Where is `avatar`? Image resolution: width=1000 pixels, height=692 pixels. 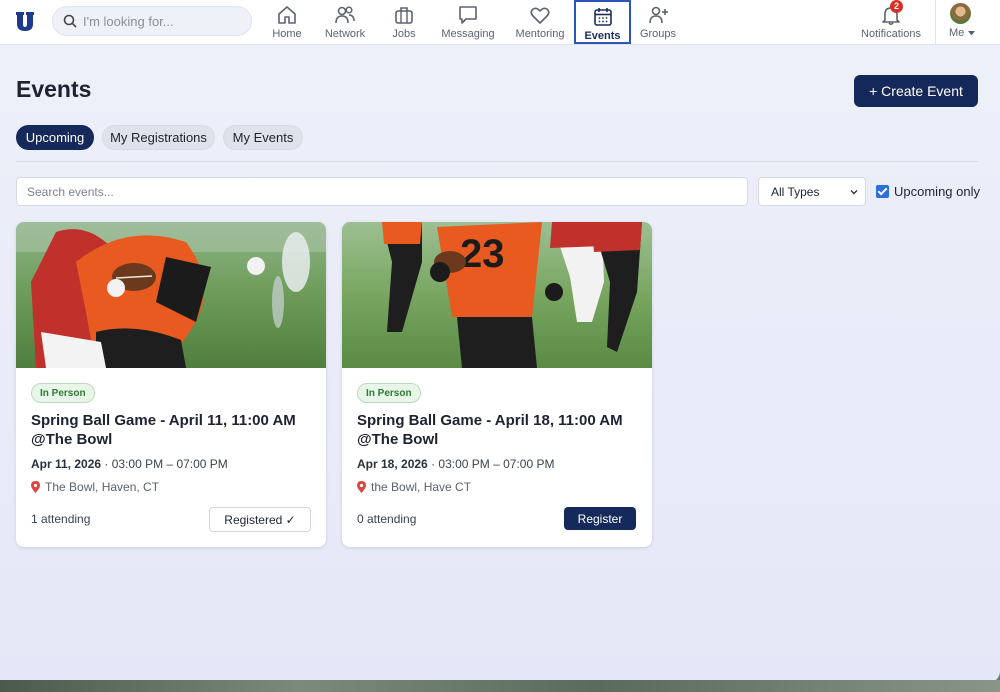 avatar is located at coordinates (960, 13).